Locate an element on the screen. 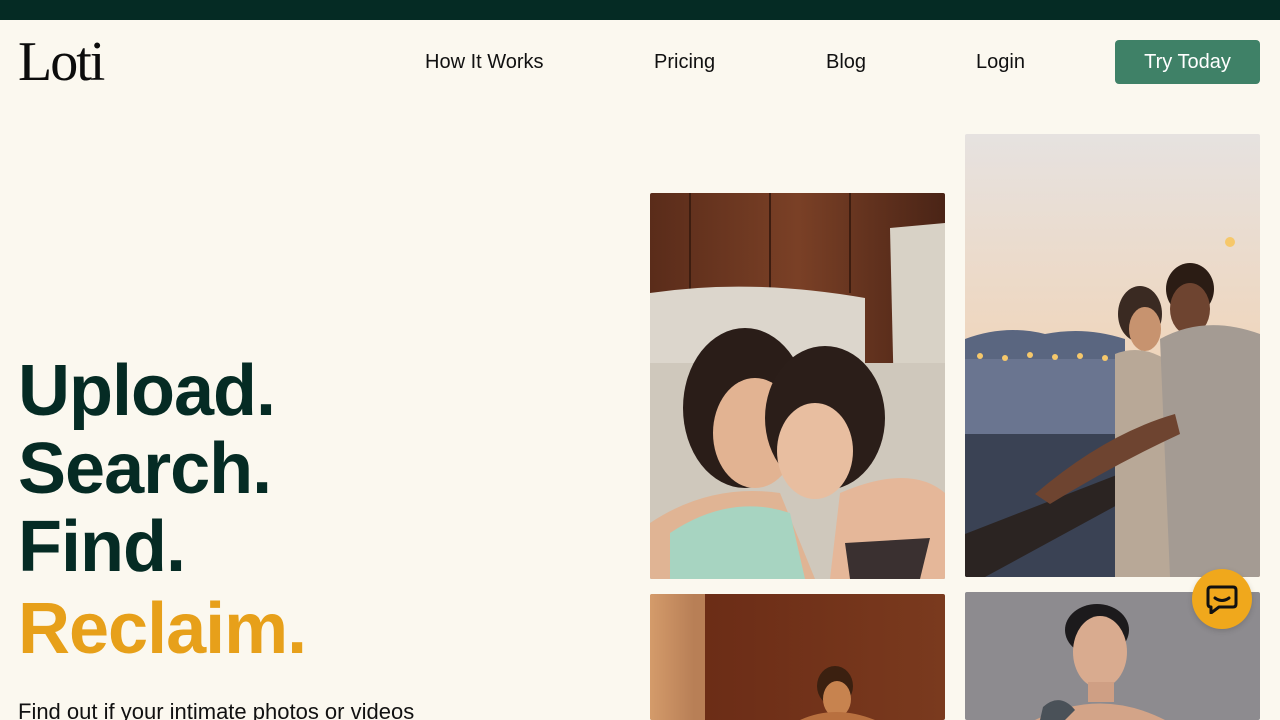 This screenshot has height=720, width=1280. hero-line-search: Search. is located at coordinates (145, 469).